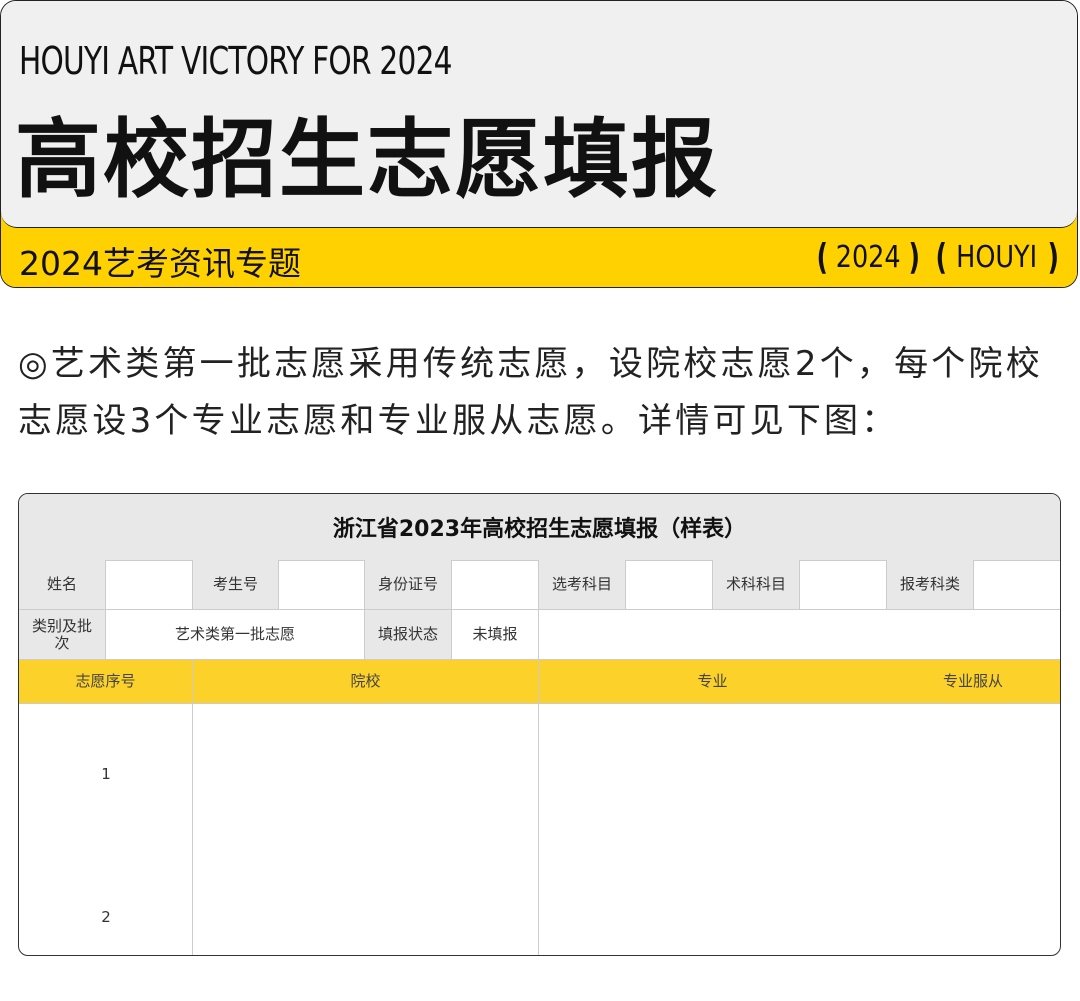  I want to click on subject-input, so click(669, 585).